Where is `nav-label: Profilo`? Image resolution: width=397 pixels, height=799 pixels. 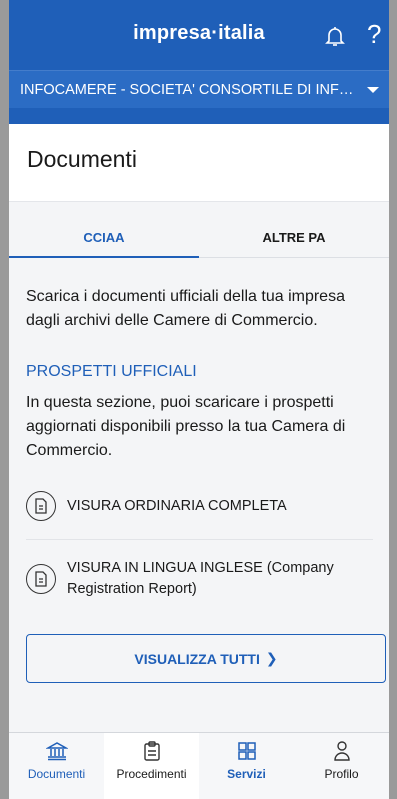 nav-label: Profilo is located at coordinates (341, 774).